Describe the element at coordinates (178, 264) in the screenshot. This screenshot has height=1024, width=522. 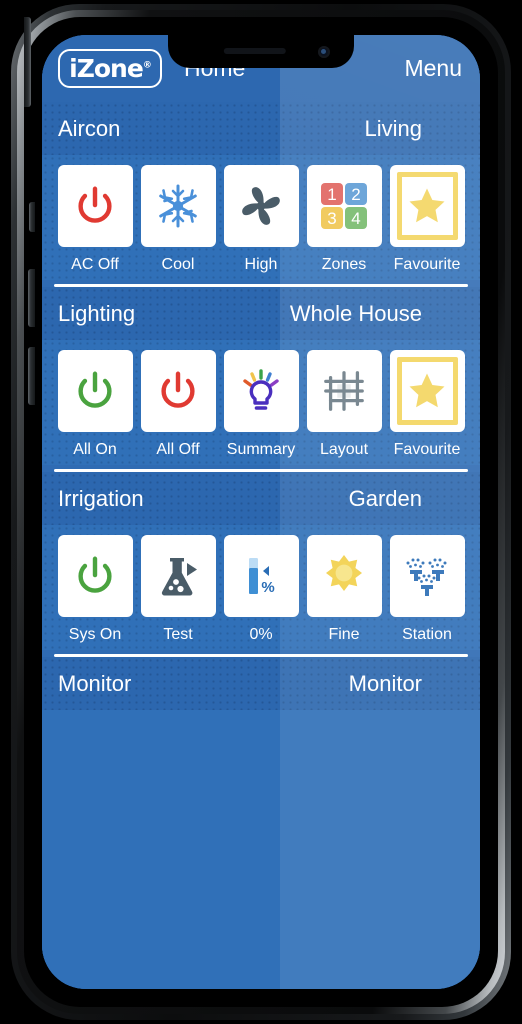
I see `tile-label: Cool` at that location.